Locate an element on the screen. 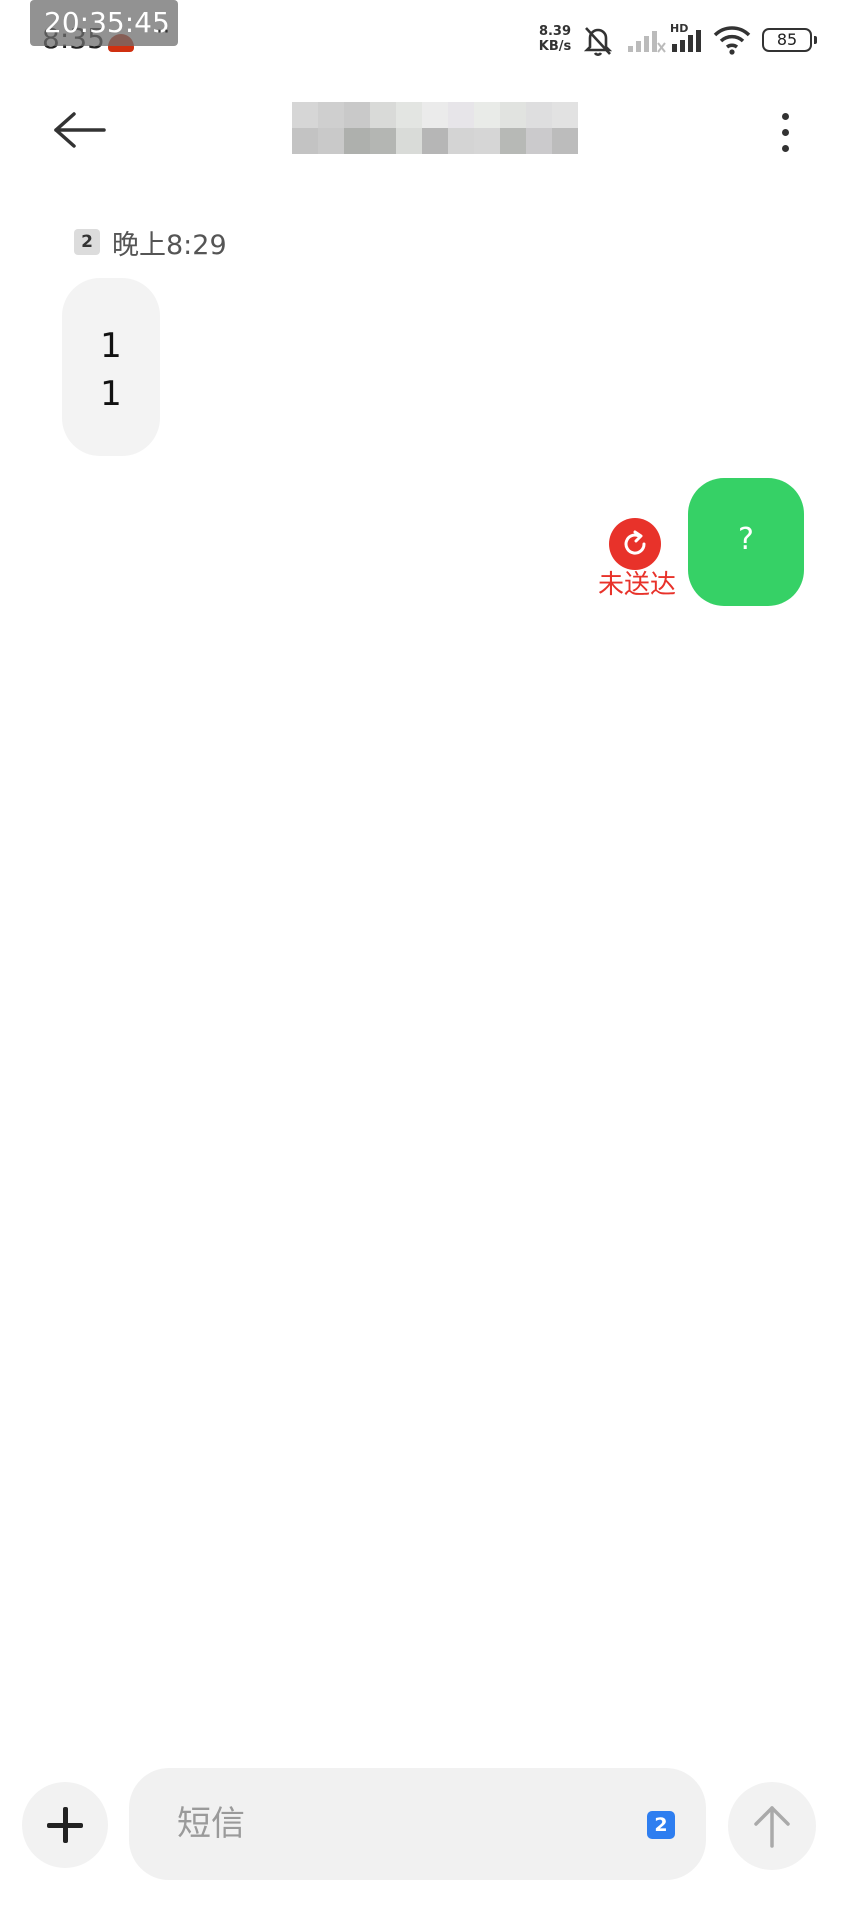 The height and width of the screenshot is (1920, 864). message-input-box: 2 is located at coordinates (417, 1824).